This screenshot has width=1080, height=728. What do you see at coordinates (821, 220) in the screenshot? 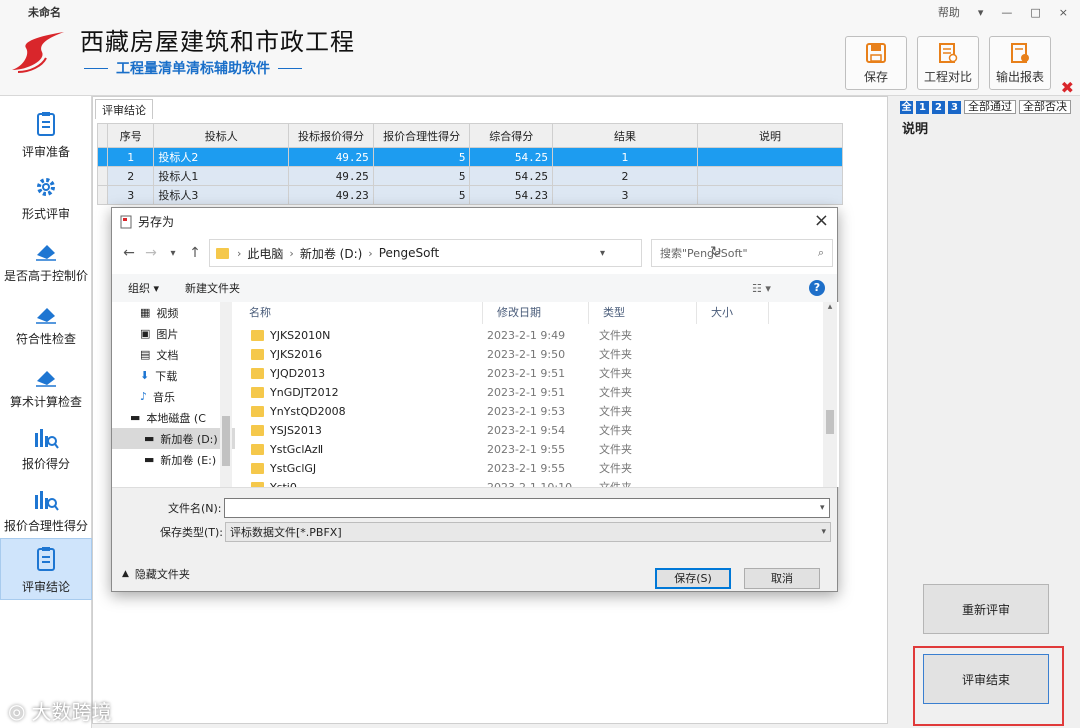
I see `dialog-close-icon: ×` at bounding box center [821, 220].